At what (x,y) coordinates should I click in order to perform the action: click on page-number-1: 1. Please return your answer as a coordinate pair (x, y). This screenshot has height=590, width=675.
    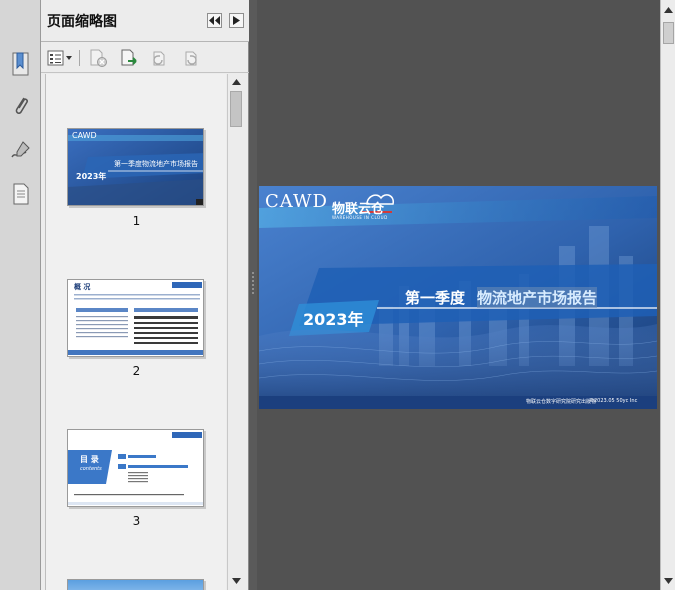
    Looking at the image, I should click on (136, 221).